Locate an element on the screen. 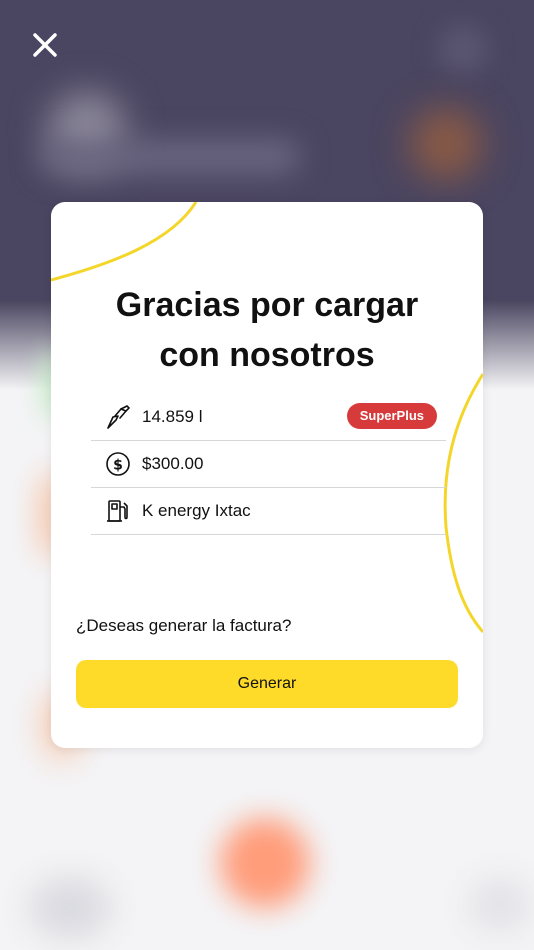  gas-pump-icon is located at coordinates (118, 511).